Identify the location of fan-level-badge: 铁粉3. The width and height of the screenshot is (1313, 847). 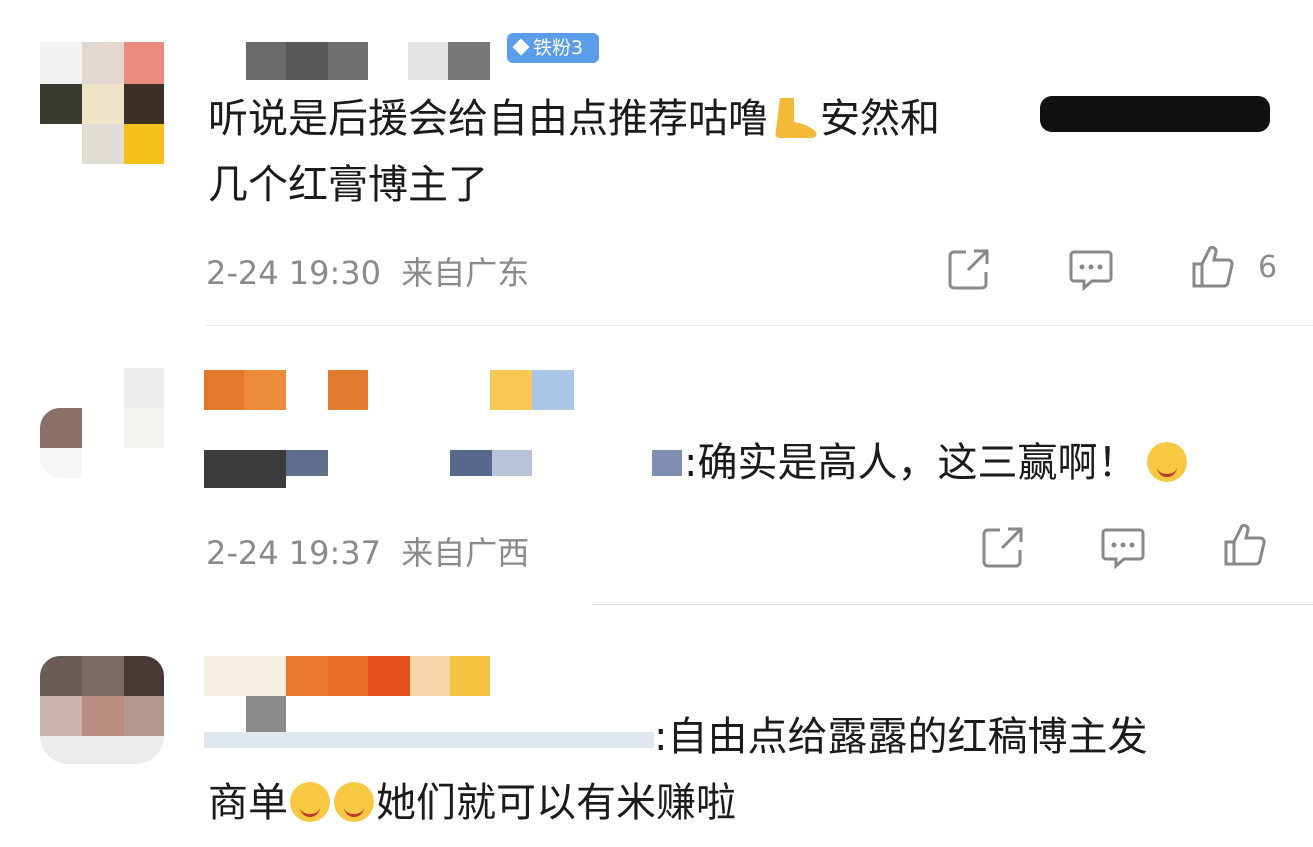
(553, 48).